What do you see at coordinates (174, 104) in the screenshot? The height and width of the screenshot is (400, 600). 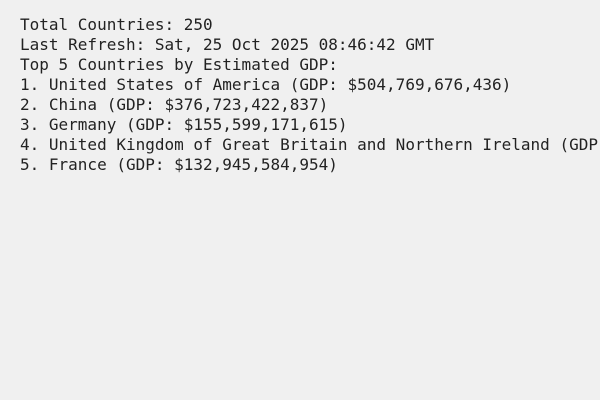 I see `country-rank-2: 2. China (GDP: $376,723,422,837)` at bounding box center [174, 104].